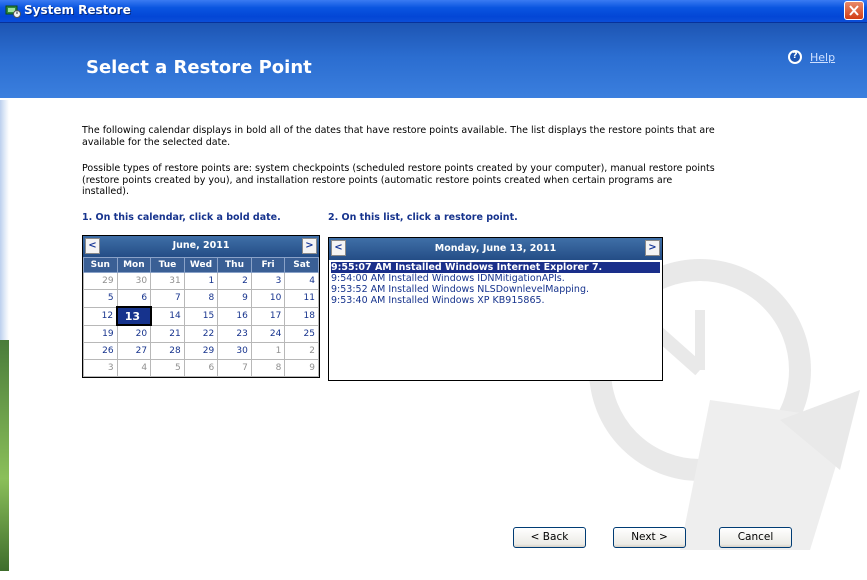 The height and width of the screenshot is (580, 867). What do you see at coordinates (100, 316) in the screenshot?
I see `calendar-day: 12` at bounding box center [100, 316].